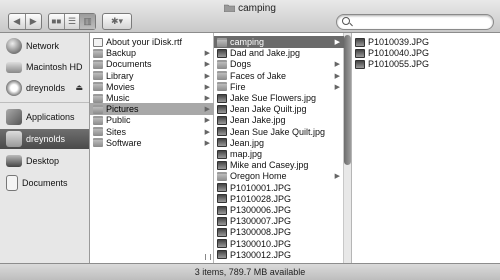 The height and width of the screenshot is (280, 500). I want to click on row-label: P1300008.JPG, so click(261, 232).